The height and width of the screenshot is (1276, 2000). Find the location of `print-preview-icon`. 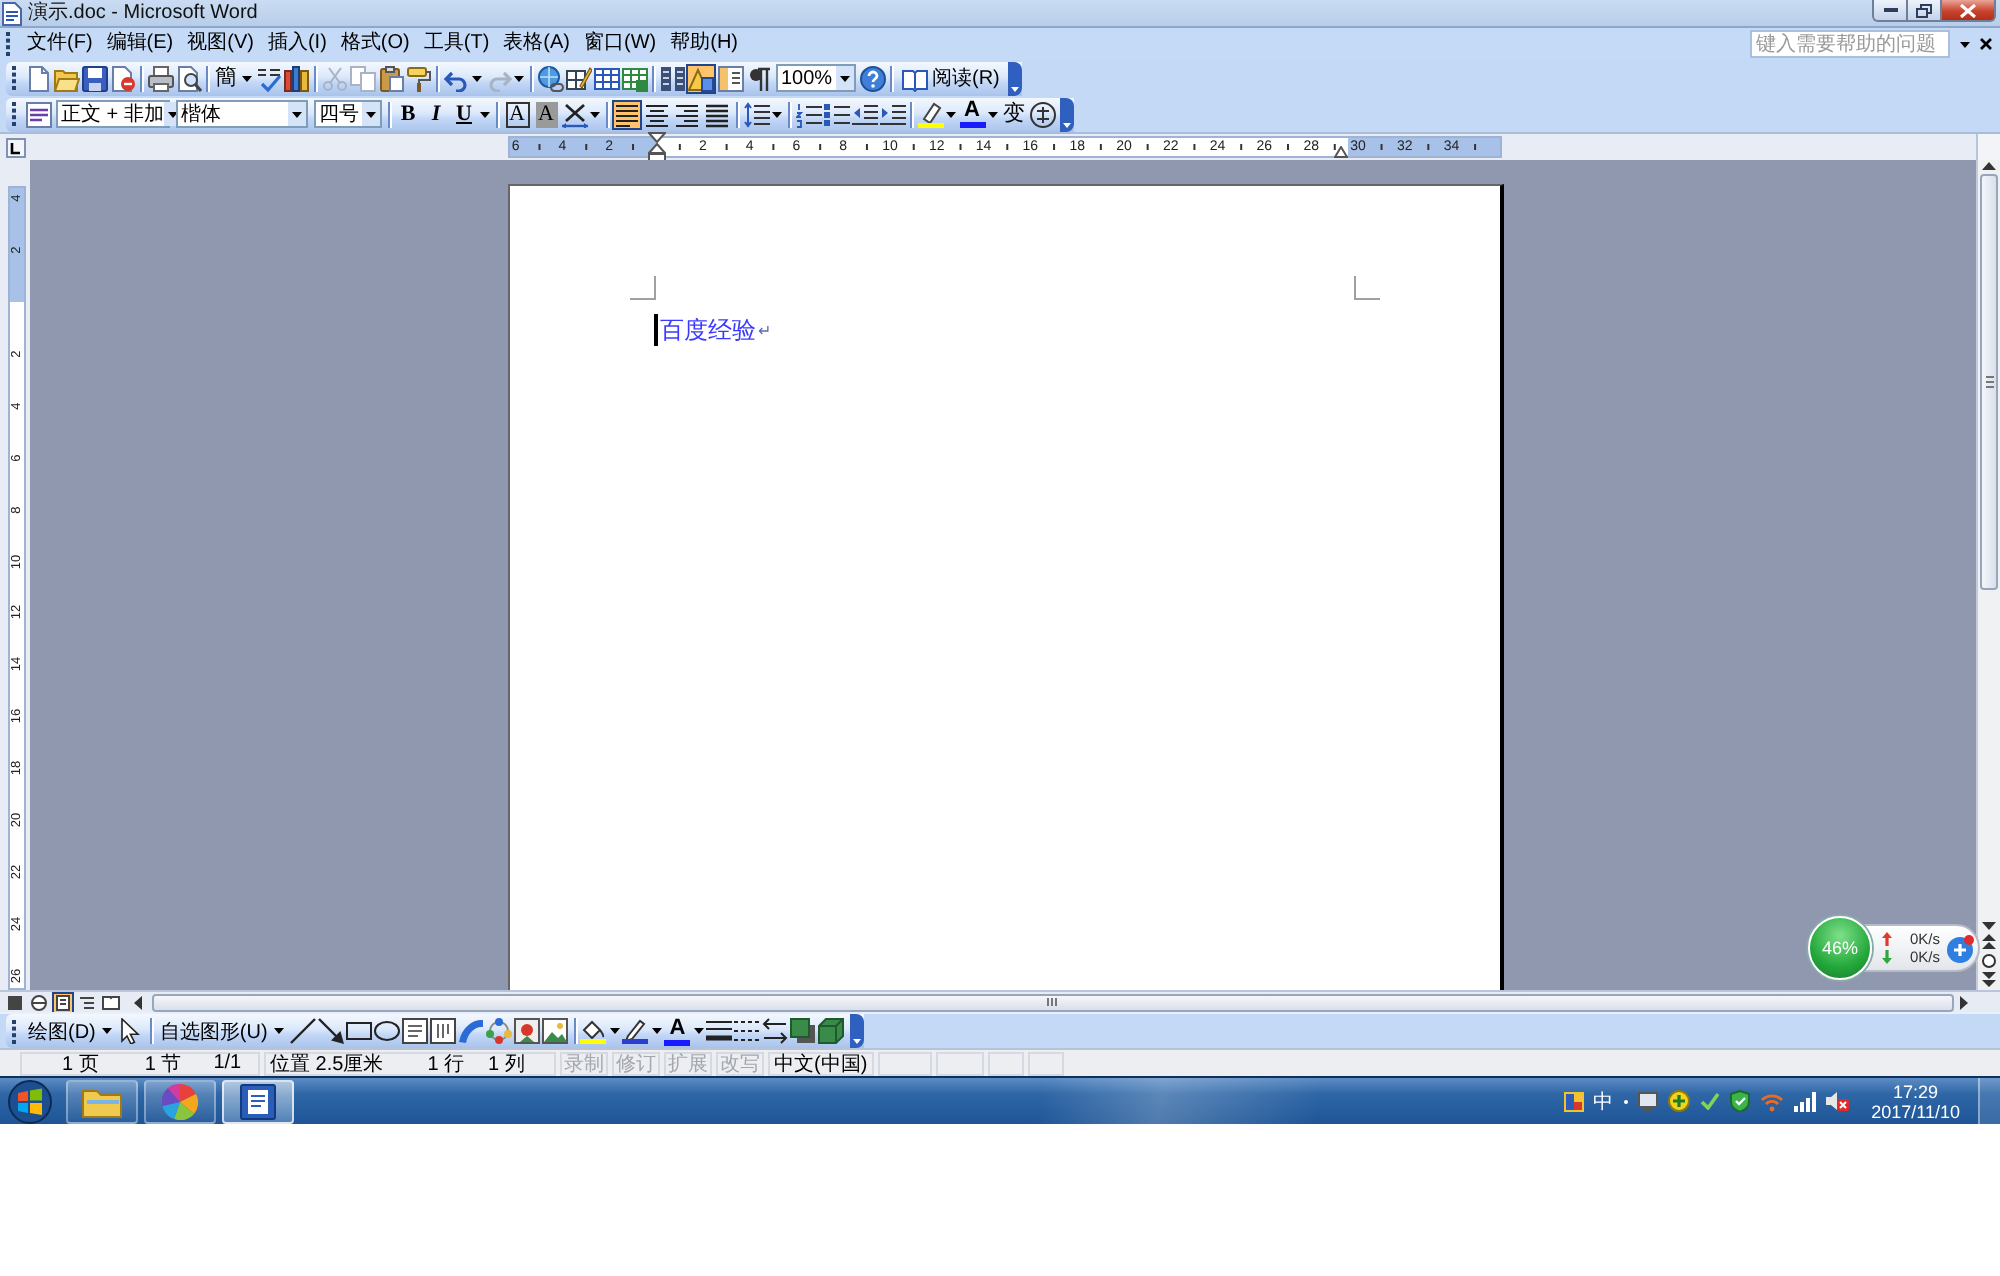

print-preview-icon is located at coordinates (188, 78).